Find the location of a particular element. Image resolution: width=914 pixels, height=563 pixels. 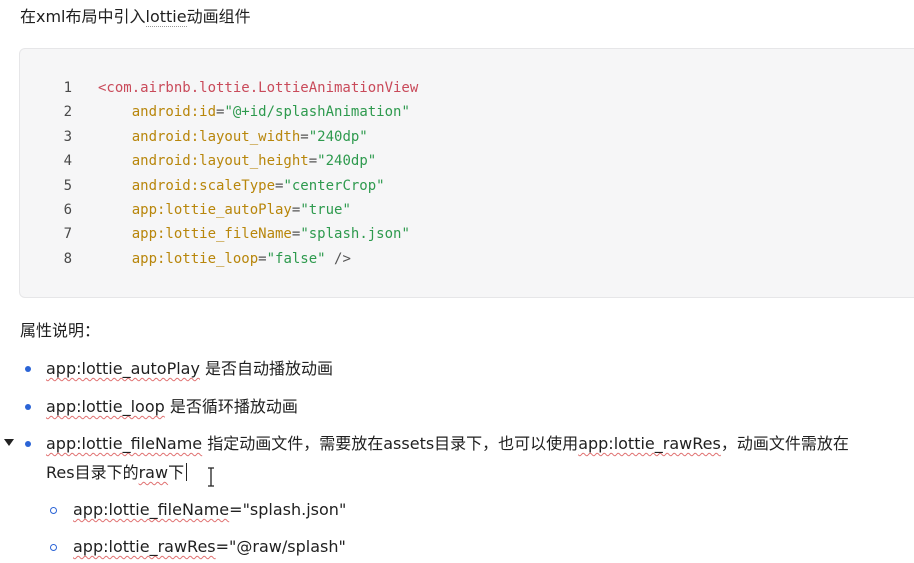

heading-highlight: lottie is located at coordinates (166, 17).